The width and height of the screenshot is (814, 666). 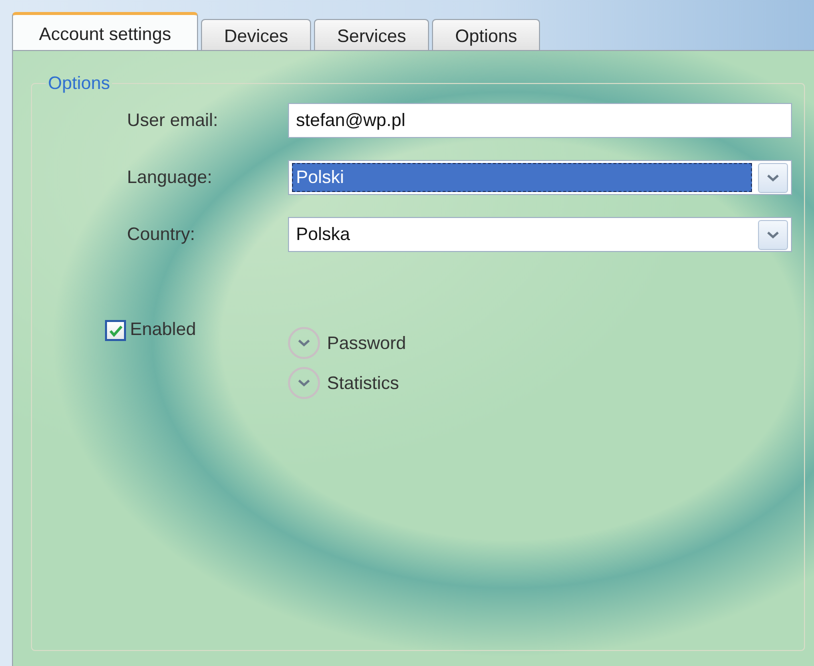 What do you see at coordinates (161, 234) in the screenshot?
I see `field-label: Country:` at bounding box center [161, 234].